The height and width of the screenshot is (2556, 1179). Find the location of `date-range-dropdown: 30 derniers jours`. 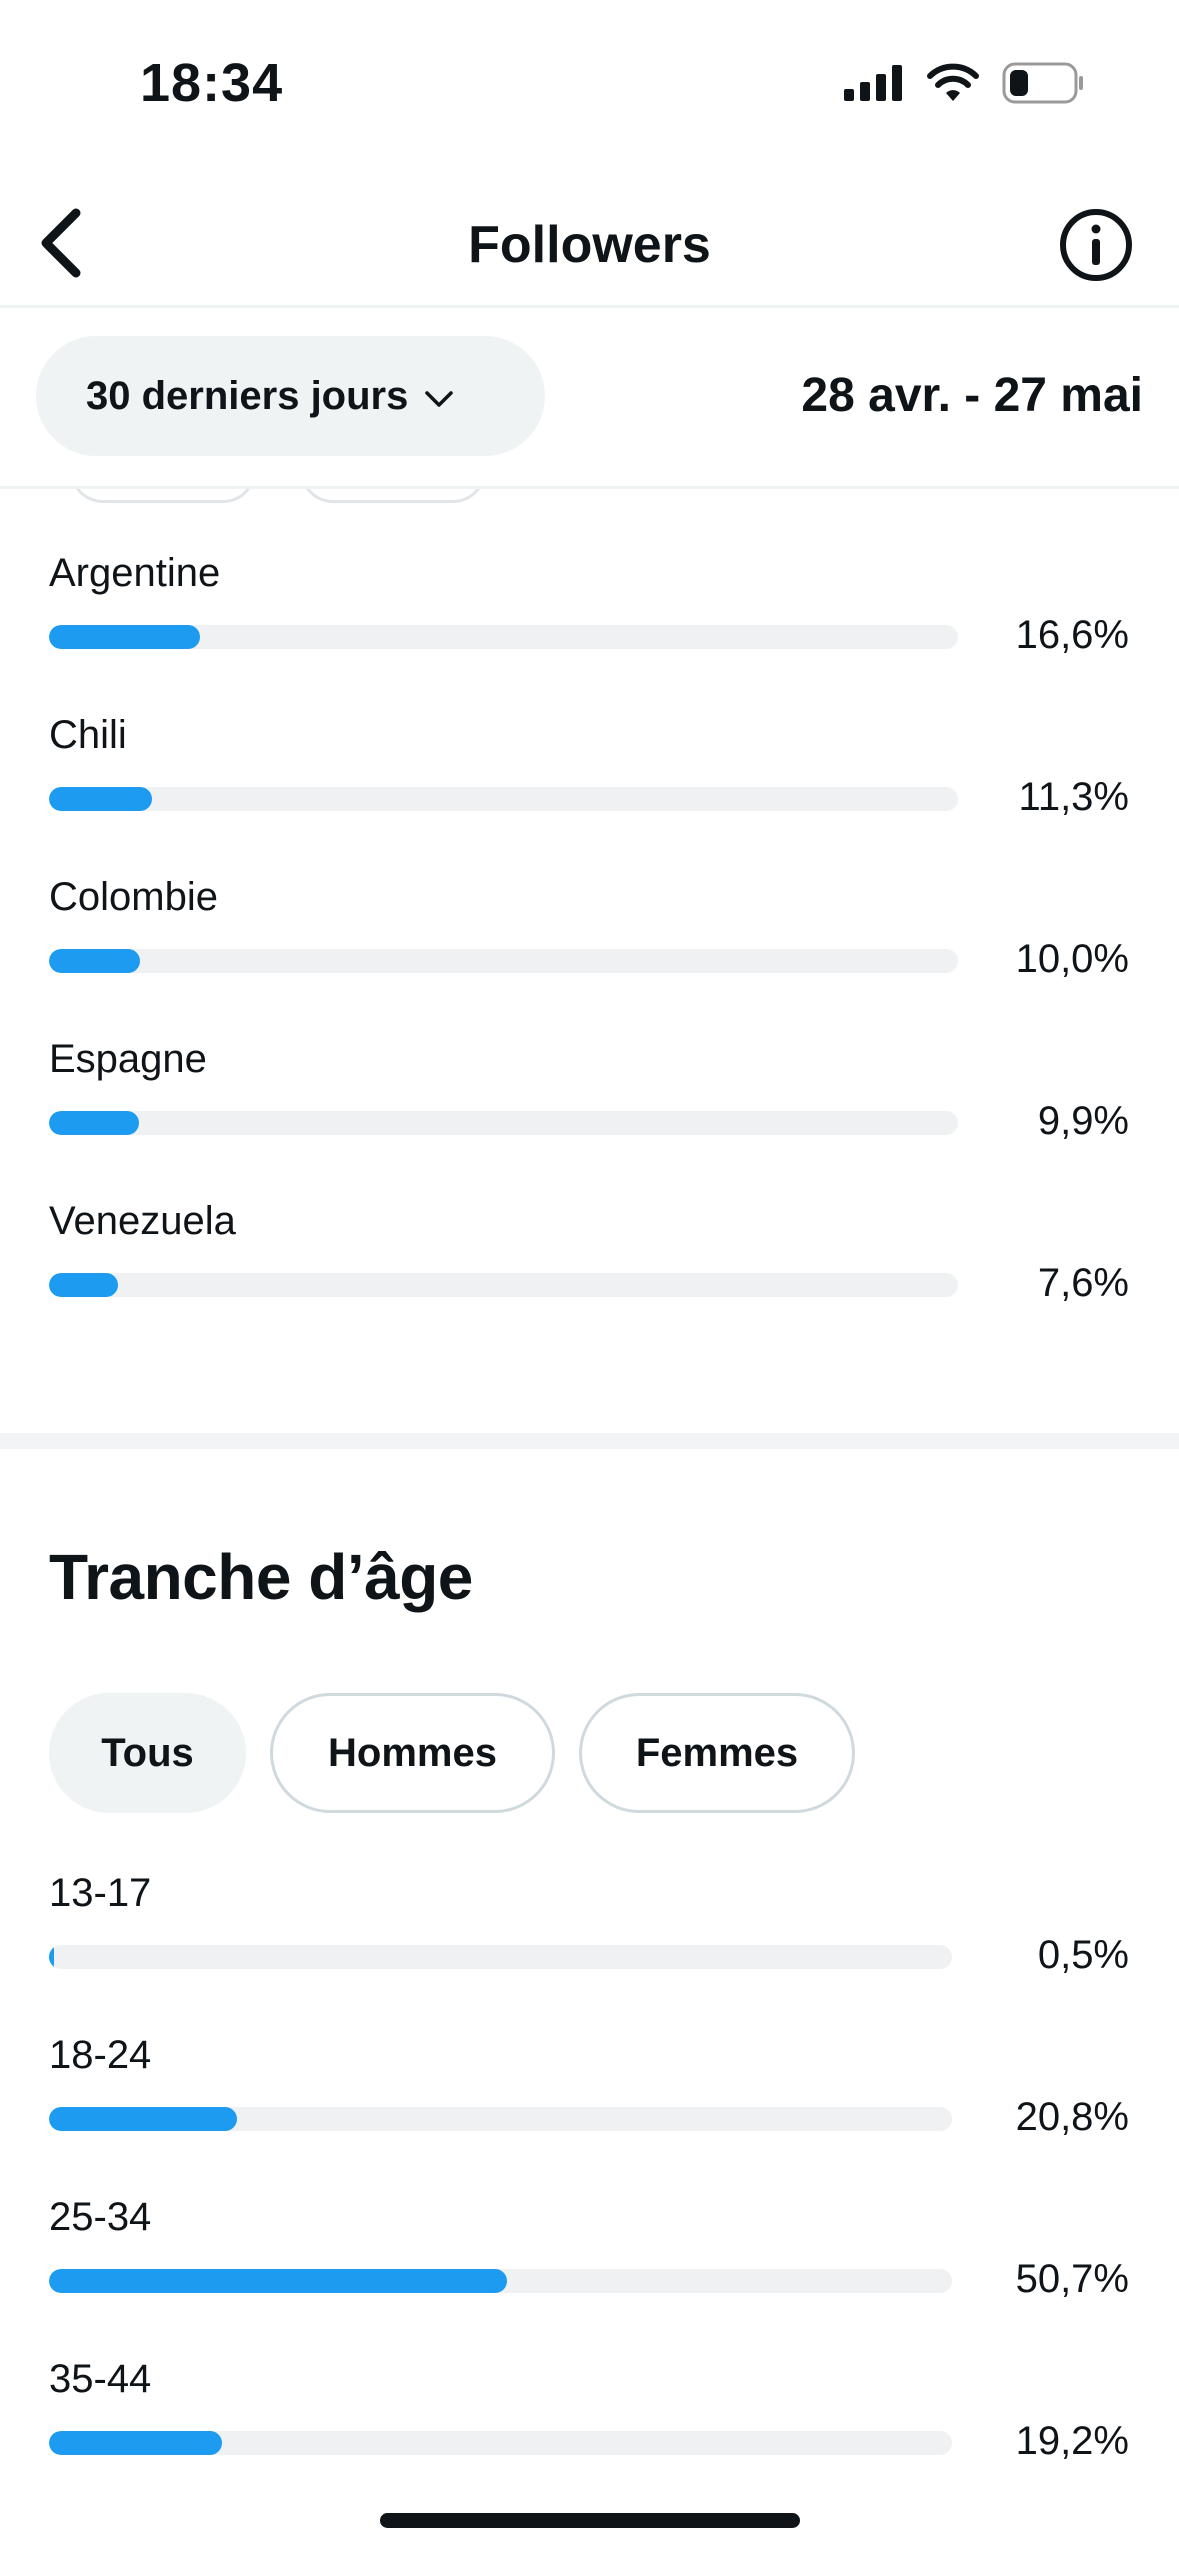

date-range-dropdown: 30 derniers jours is located at coordinates (290, 396).